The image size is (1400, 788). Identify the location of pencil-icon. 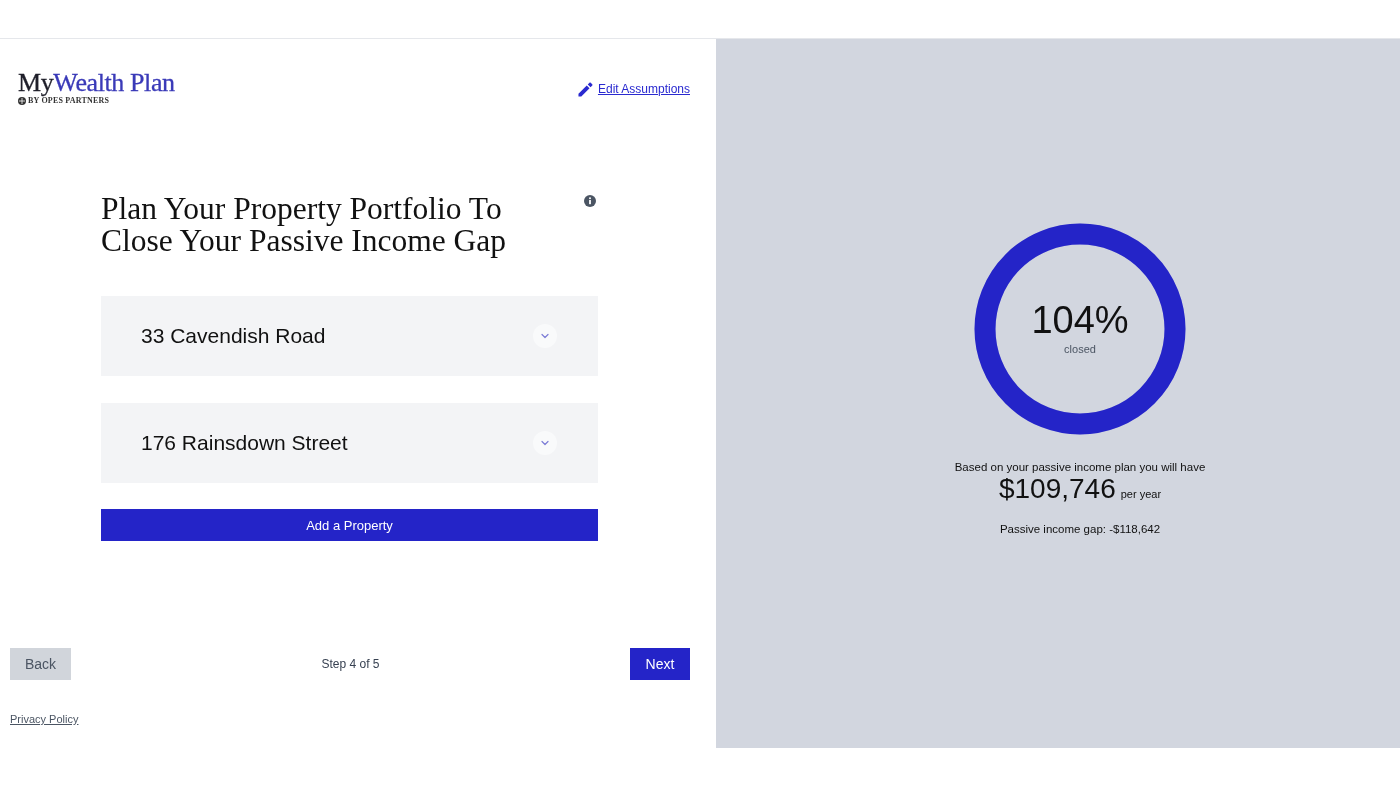
(585, 89).